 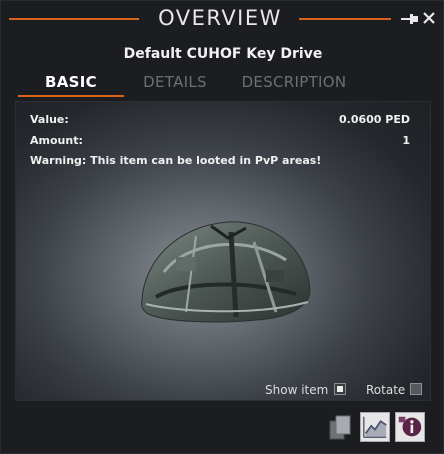 What do you see at coordinates (340, 389) in the screenshot?
I see `show-item-checkbox` at bounding box center [340, 389].